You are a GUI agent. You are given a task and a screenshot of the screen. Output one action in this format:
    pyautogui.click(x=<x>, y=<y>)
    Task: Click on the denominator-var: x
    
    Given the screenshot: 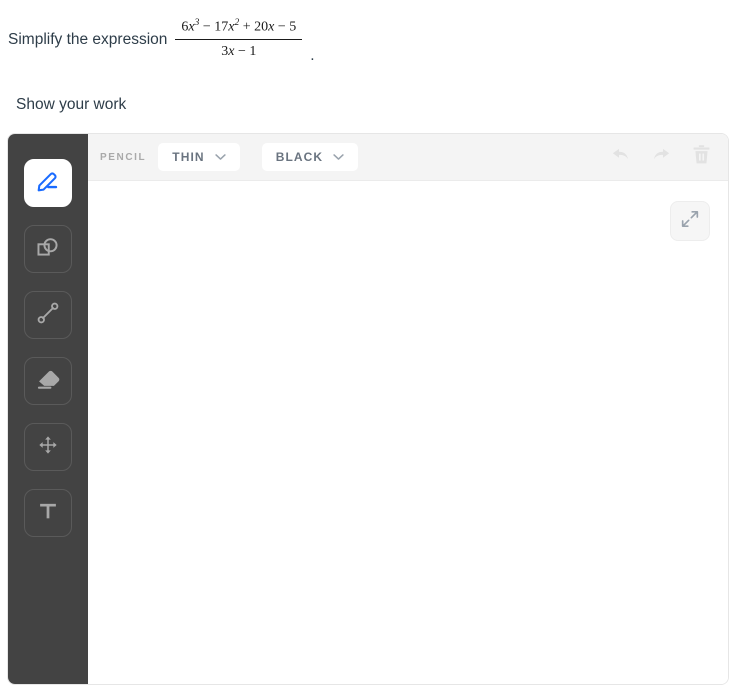 What is the action you would take?
    pyautogui.click(x=231, y=51)
    